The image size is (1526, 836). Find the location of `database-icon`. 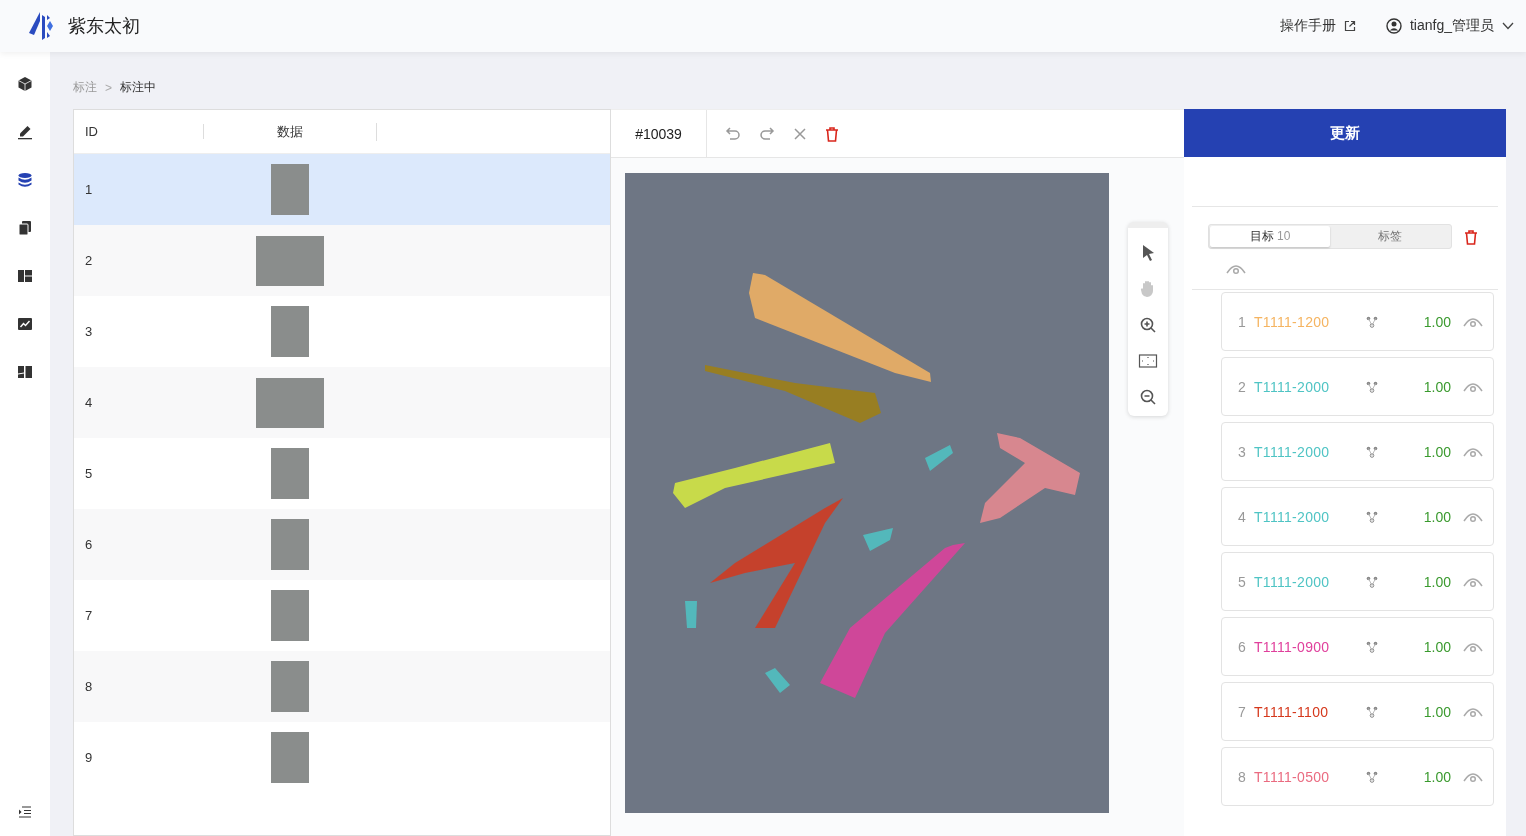

database-icon is located at coordinates (25, 180).